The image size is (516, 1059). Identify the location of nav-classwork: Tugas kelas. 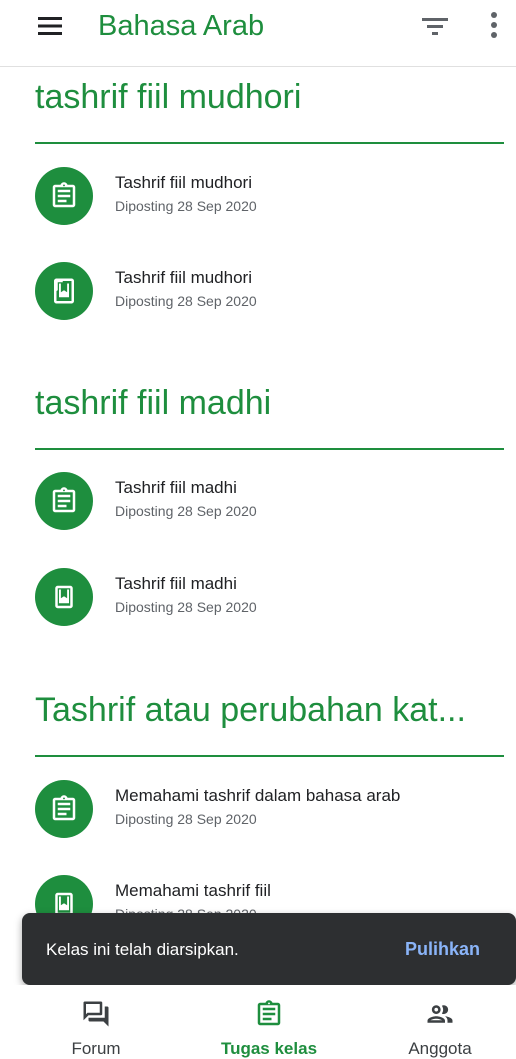
(269, 1022).